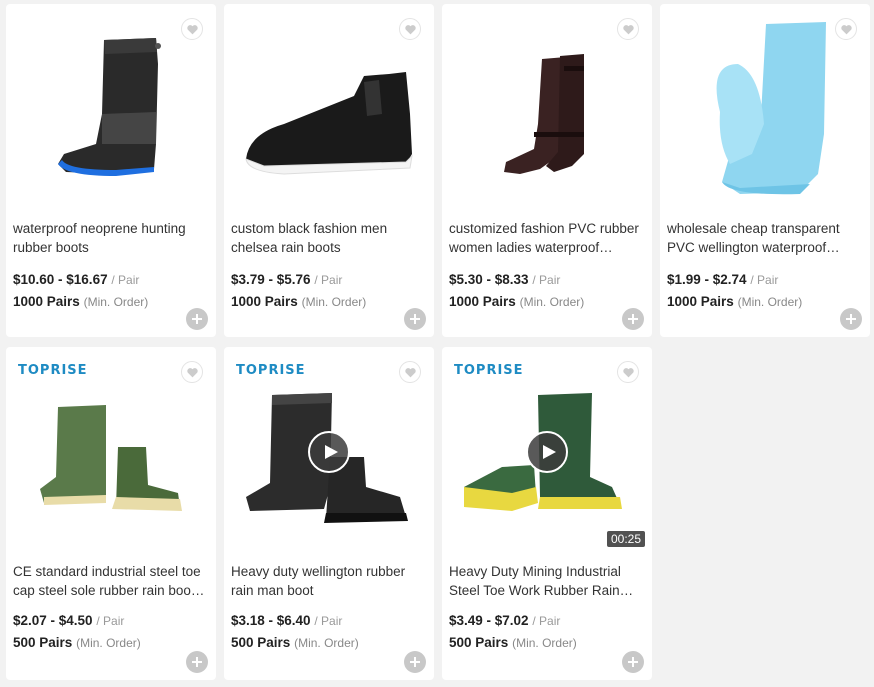 The height and width of the screenshot is (687, 874). Describe the element at coordinates (69, 620) in the screenshot. I see `product-price: $2.07 - $4.50 / Pair` at that location.